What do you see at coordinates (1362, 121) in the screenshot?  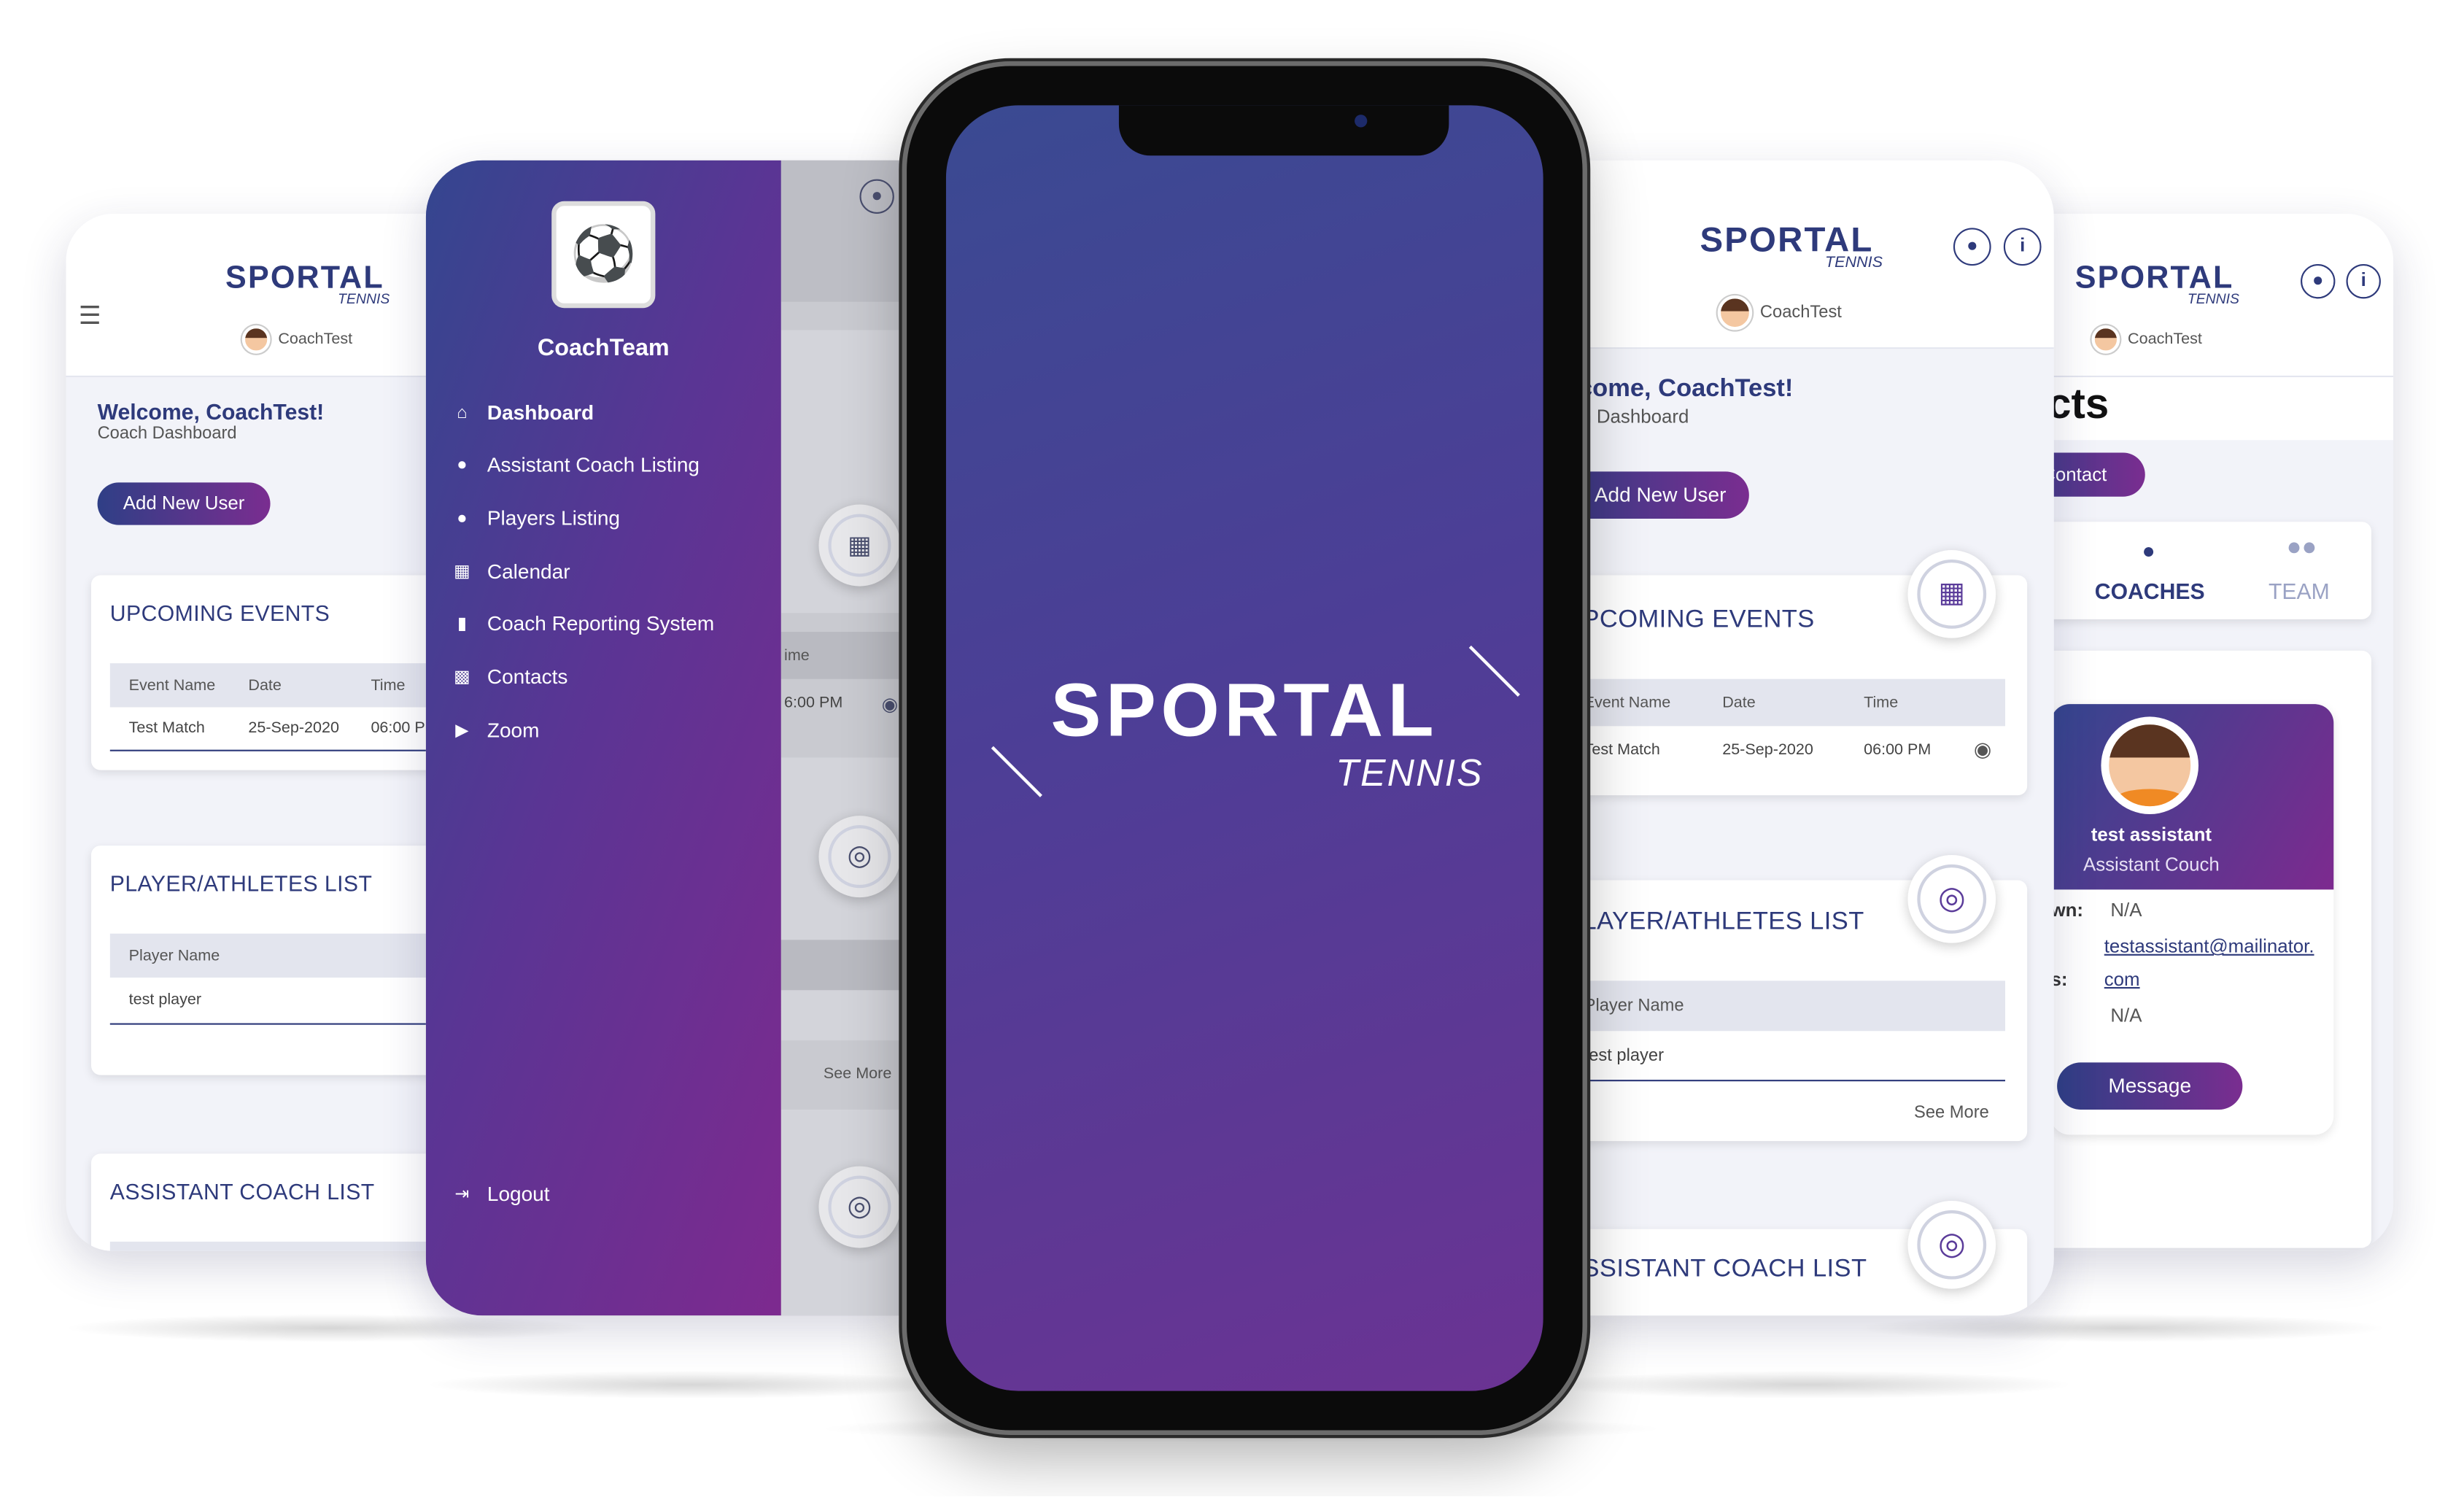 I see `camera-icon` at bounding box center [1362, 121].